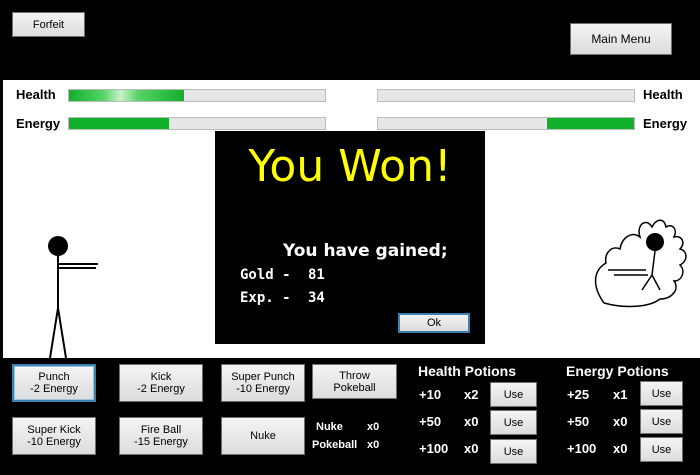 The width and height of the screenshot is (700, 475). I want to click on punch-button: Punch -2 Energy, so click(54, 383).